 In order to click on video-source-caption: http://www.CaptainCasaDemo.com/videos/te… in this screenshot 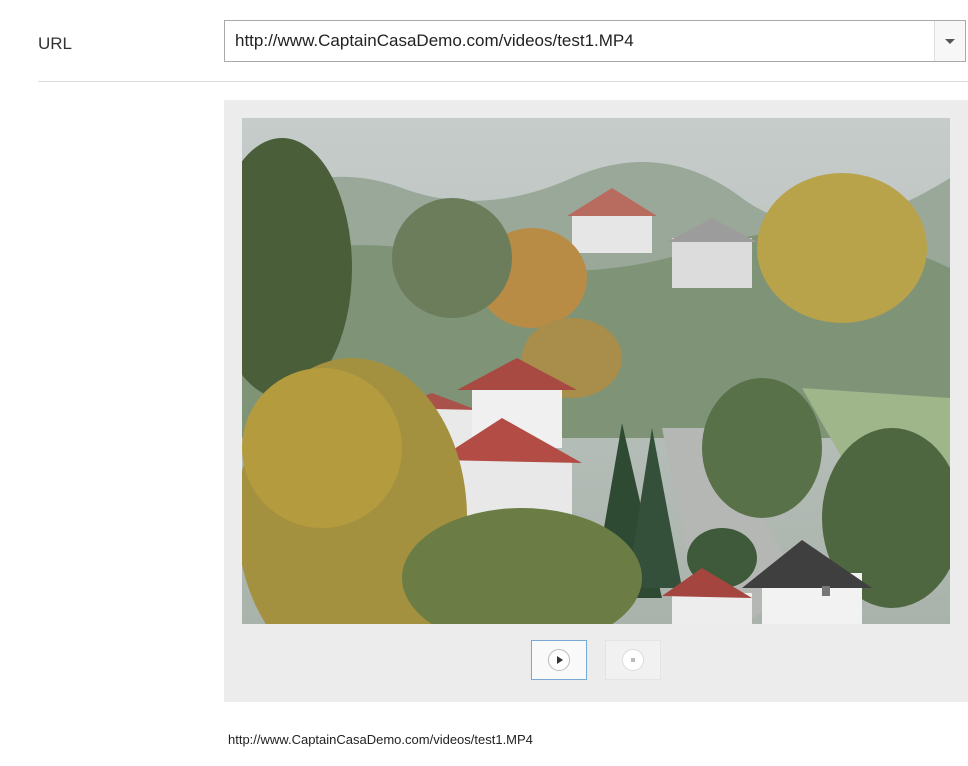, I will do `click(380, 739)`.